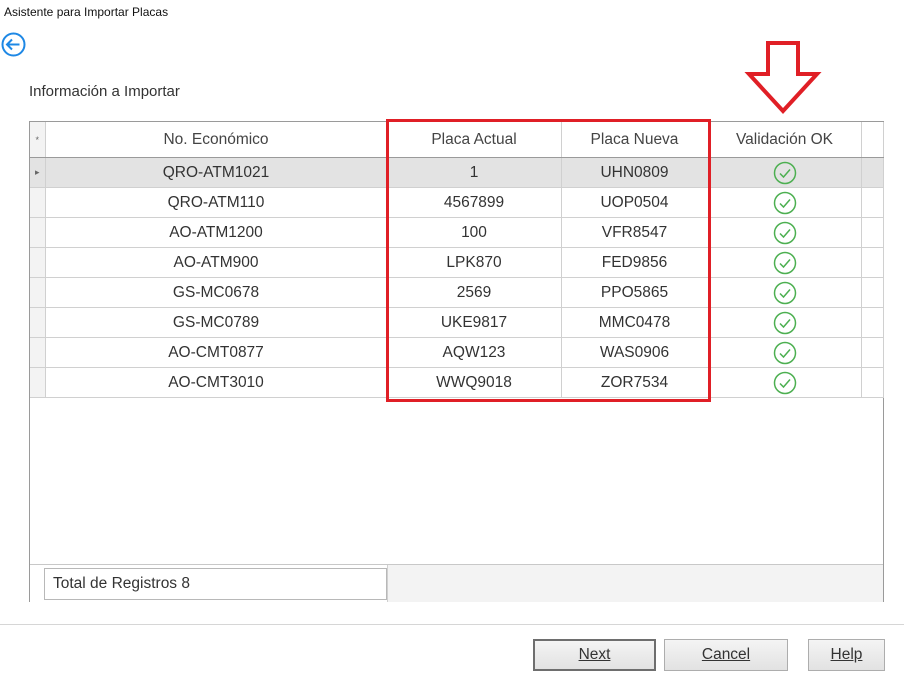  I want to click on cell-placa-actual: 1, so click(474, 172).